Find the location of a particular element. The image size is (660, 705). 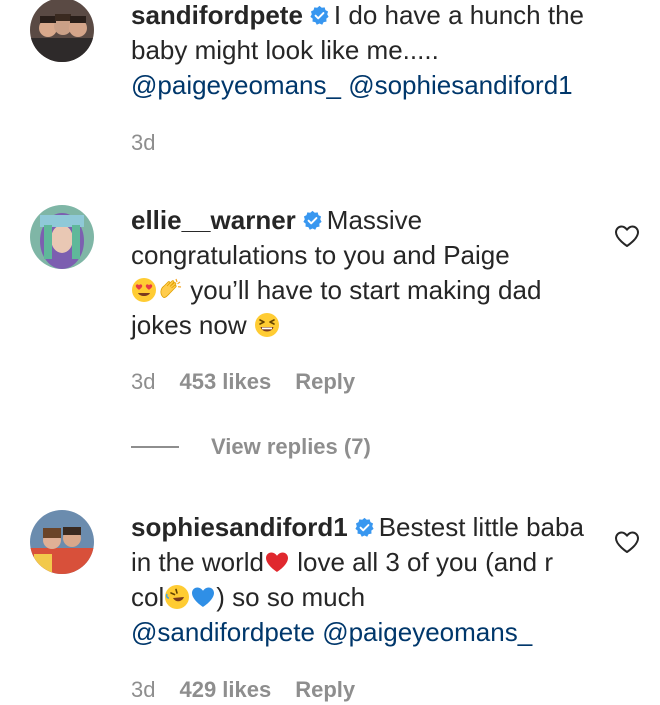

comment-meta: 3d is located at coordinates (143, 143).